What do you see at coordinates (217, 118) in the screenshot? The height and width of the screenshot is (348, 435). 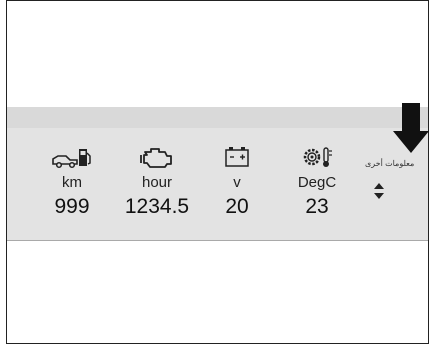 I see `header-strip` at bounding box center [217, 118].